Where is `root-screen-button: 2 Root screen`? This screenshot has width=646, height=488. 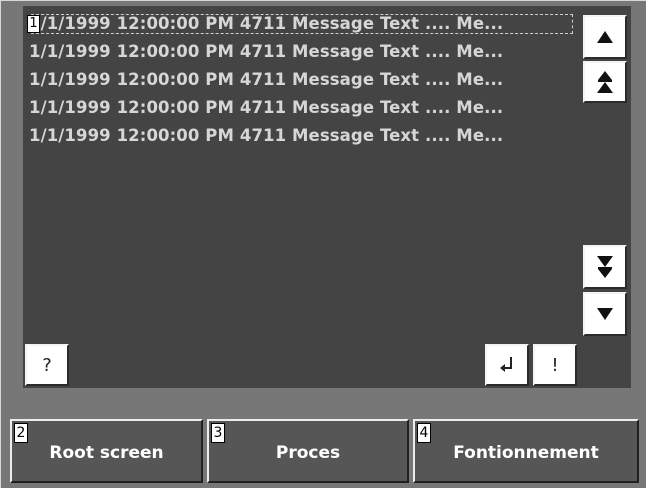 root-screen-button: 2 Root screen is located at coordinates (106, 451).